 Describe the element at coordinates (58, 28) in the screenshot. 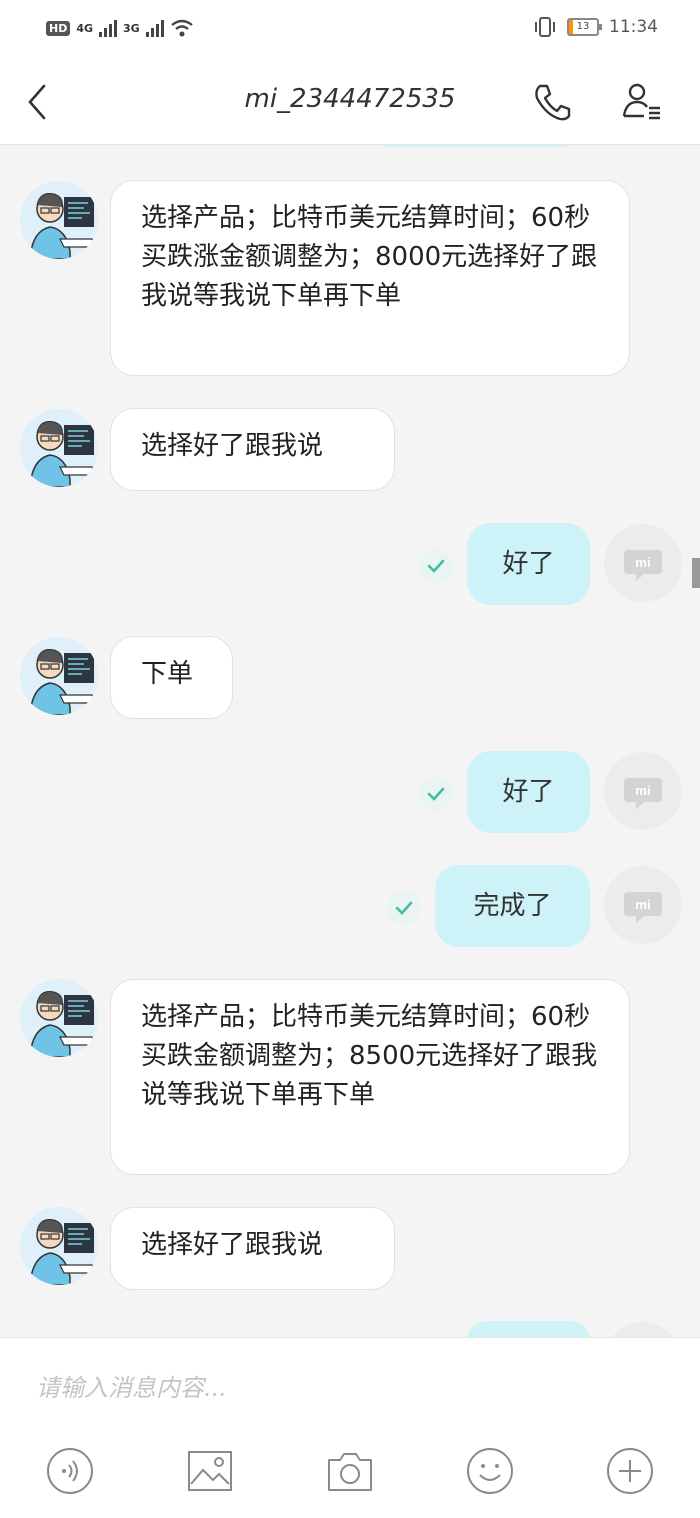

I see `hd-badge: HD` at that location.